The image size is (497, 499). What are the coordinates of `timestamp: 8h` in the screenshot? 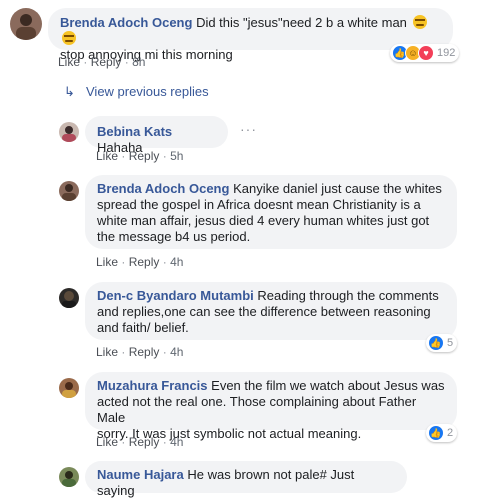 It's located at (138, 62).